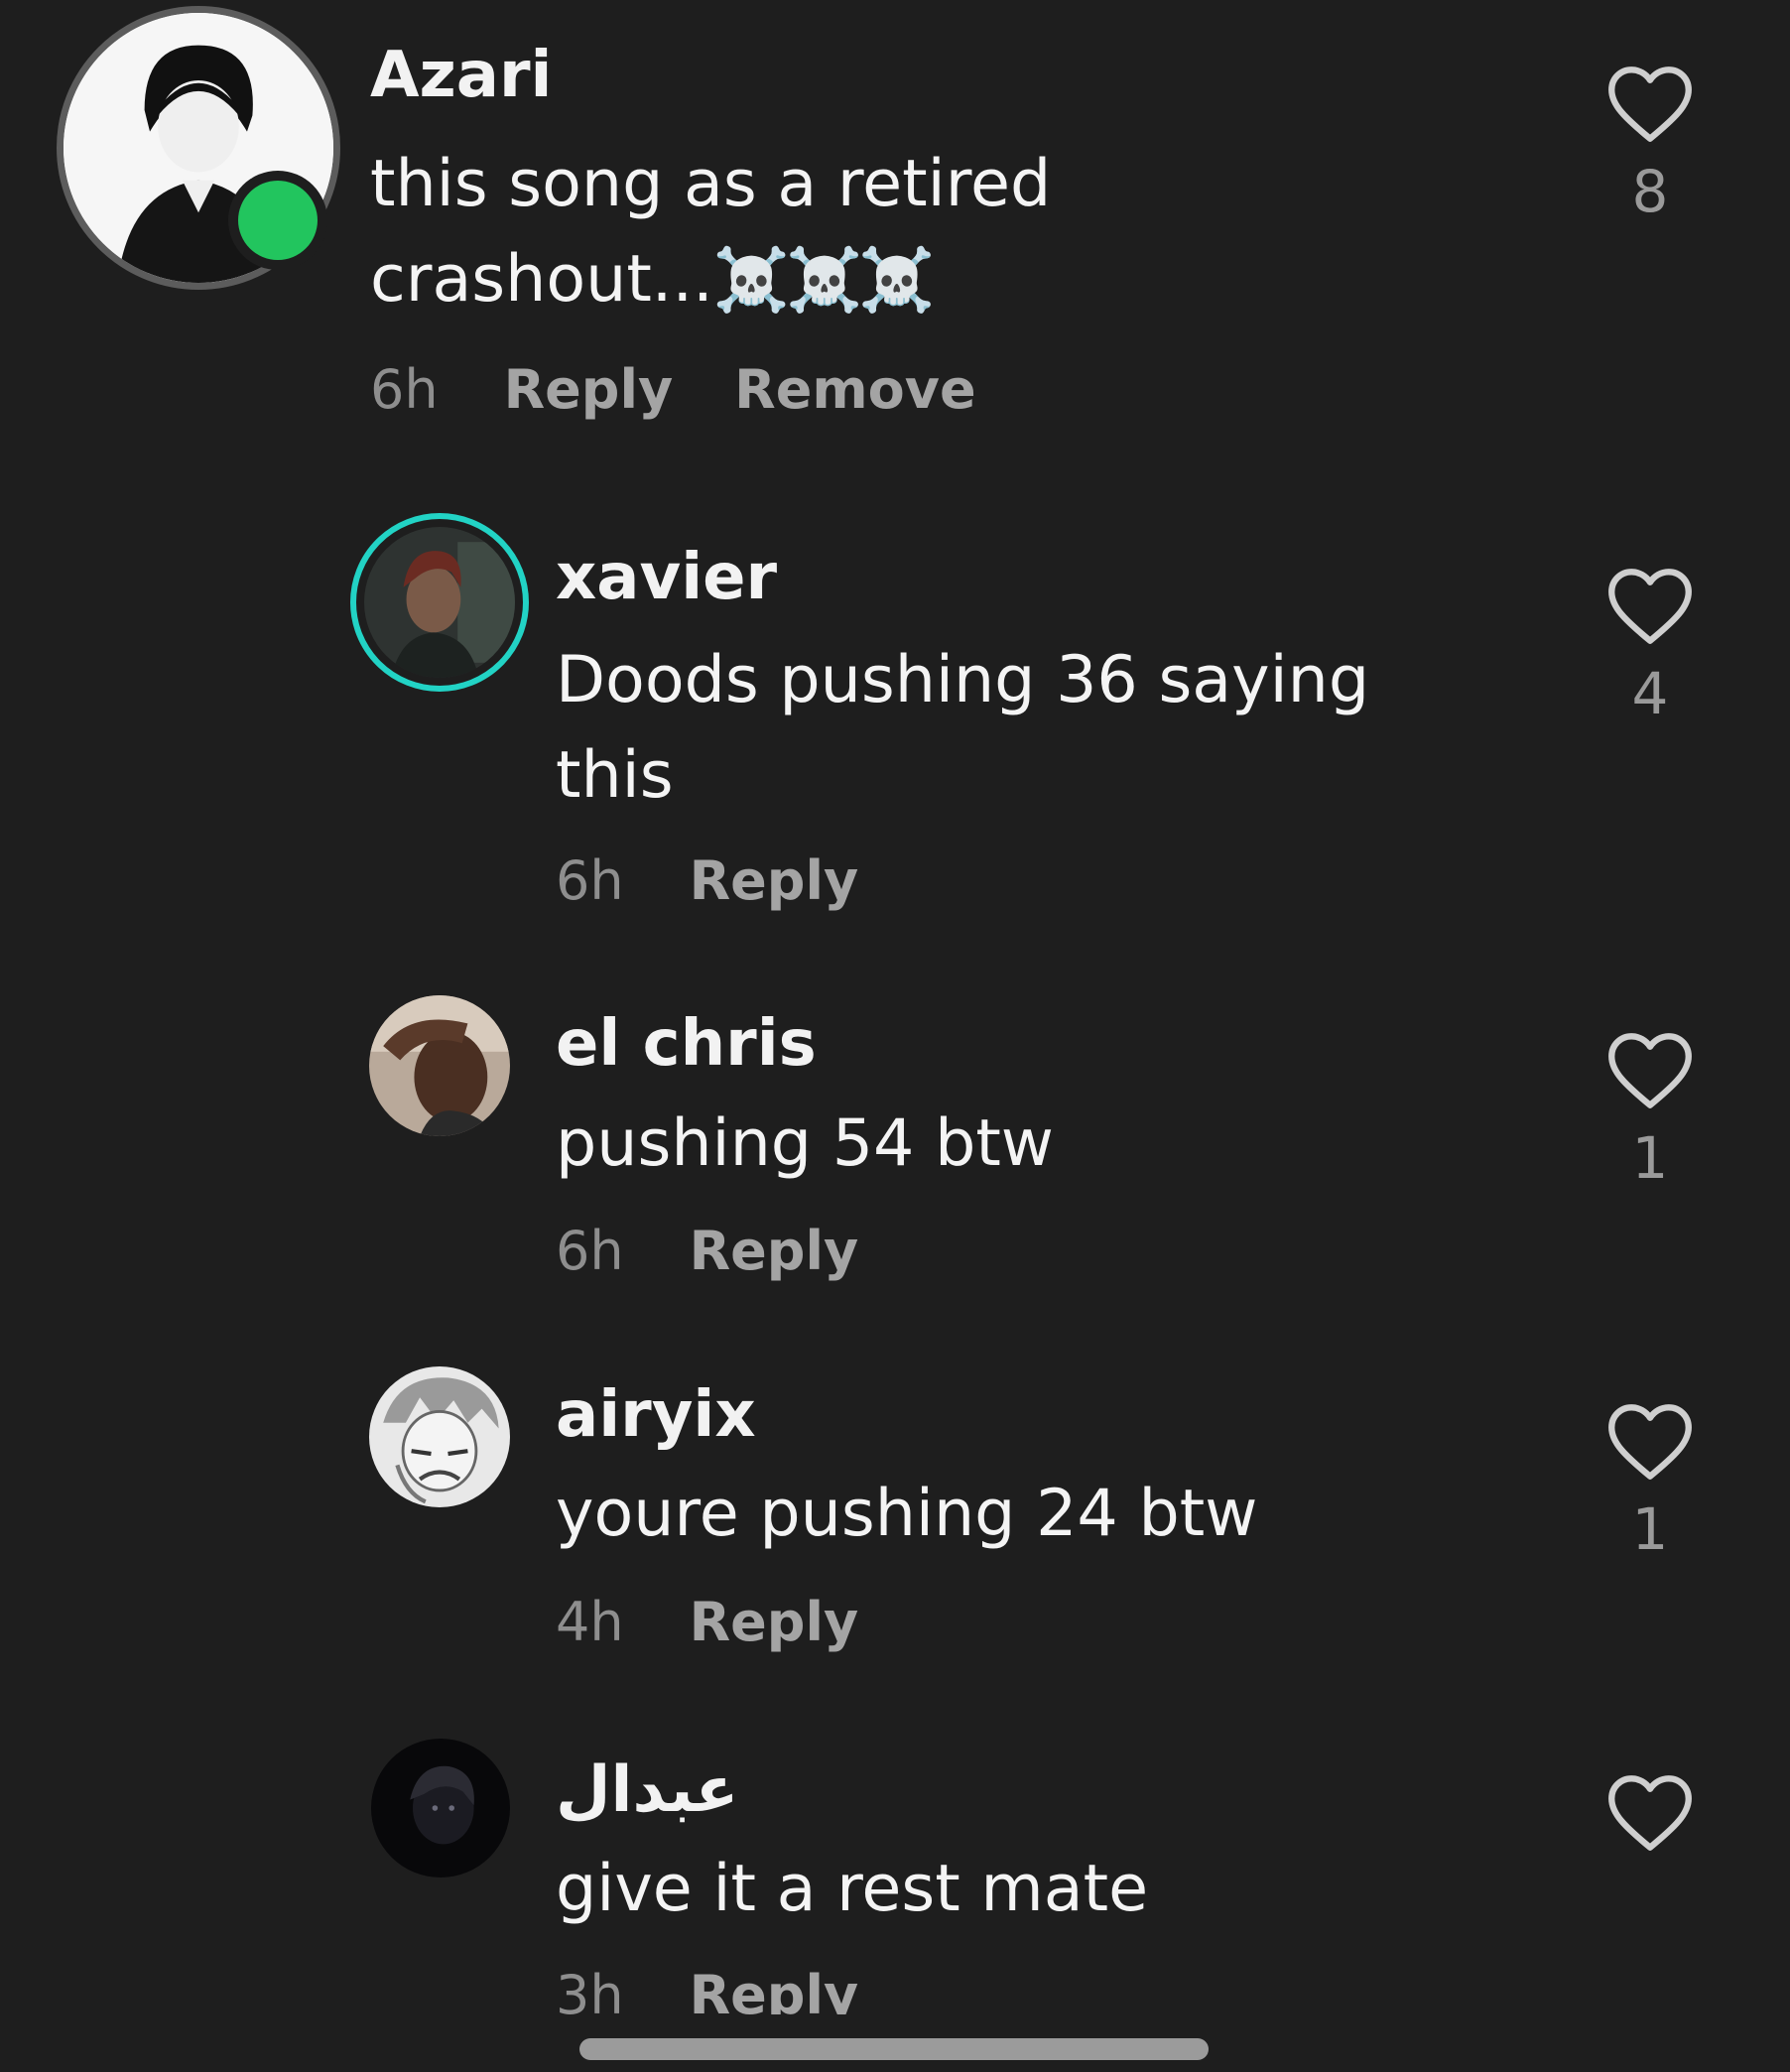  What do you see at coordinates (962, 728) in the screenshot?
I see `comment-text: Doods pushing 36 saying this` at bounding box center [962, 728].